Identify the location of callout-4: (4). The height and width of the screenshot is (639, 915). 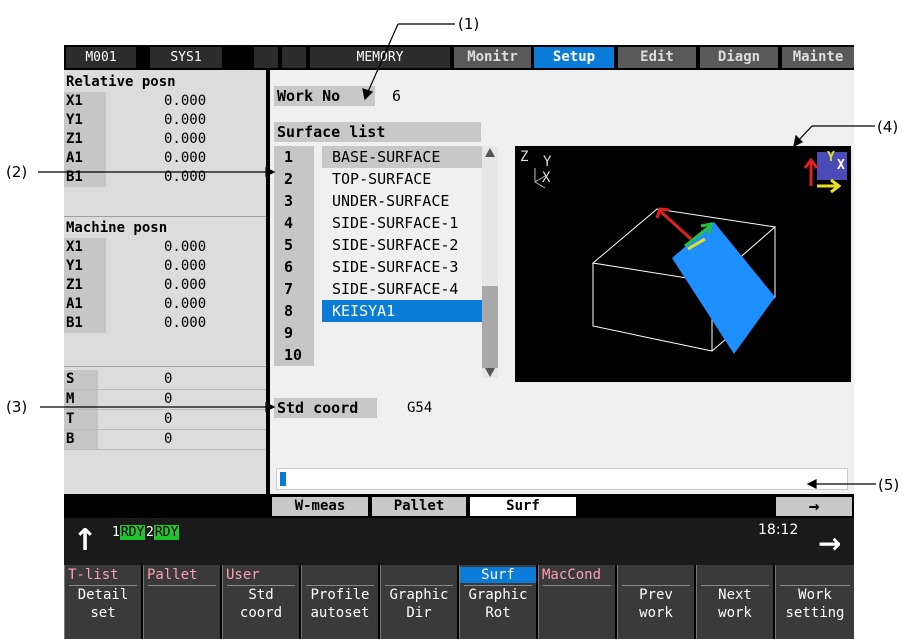
(888, 127).